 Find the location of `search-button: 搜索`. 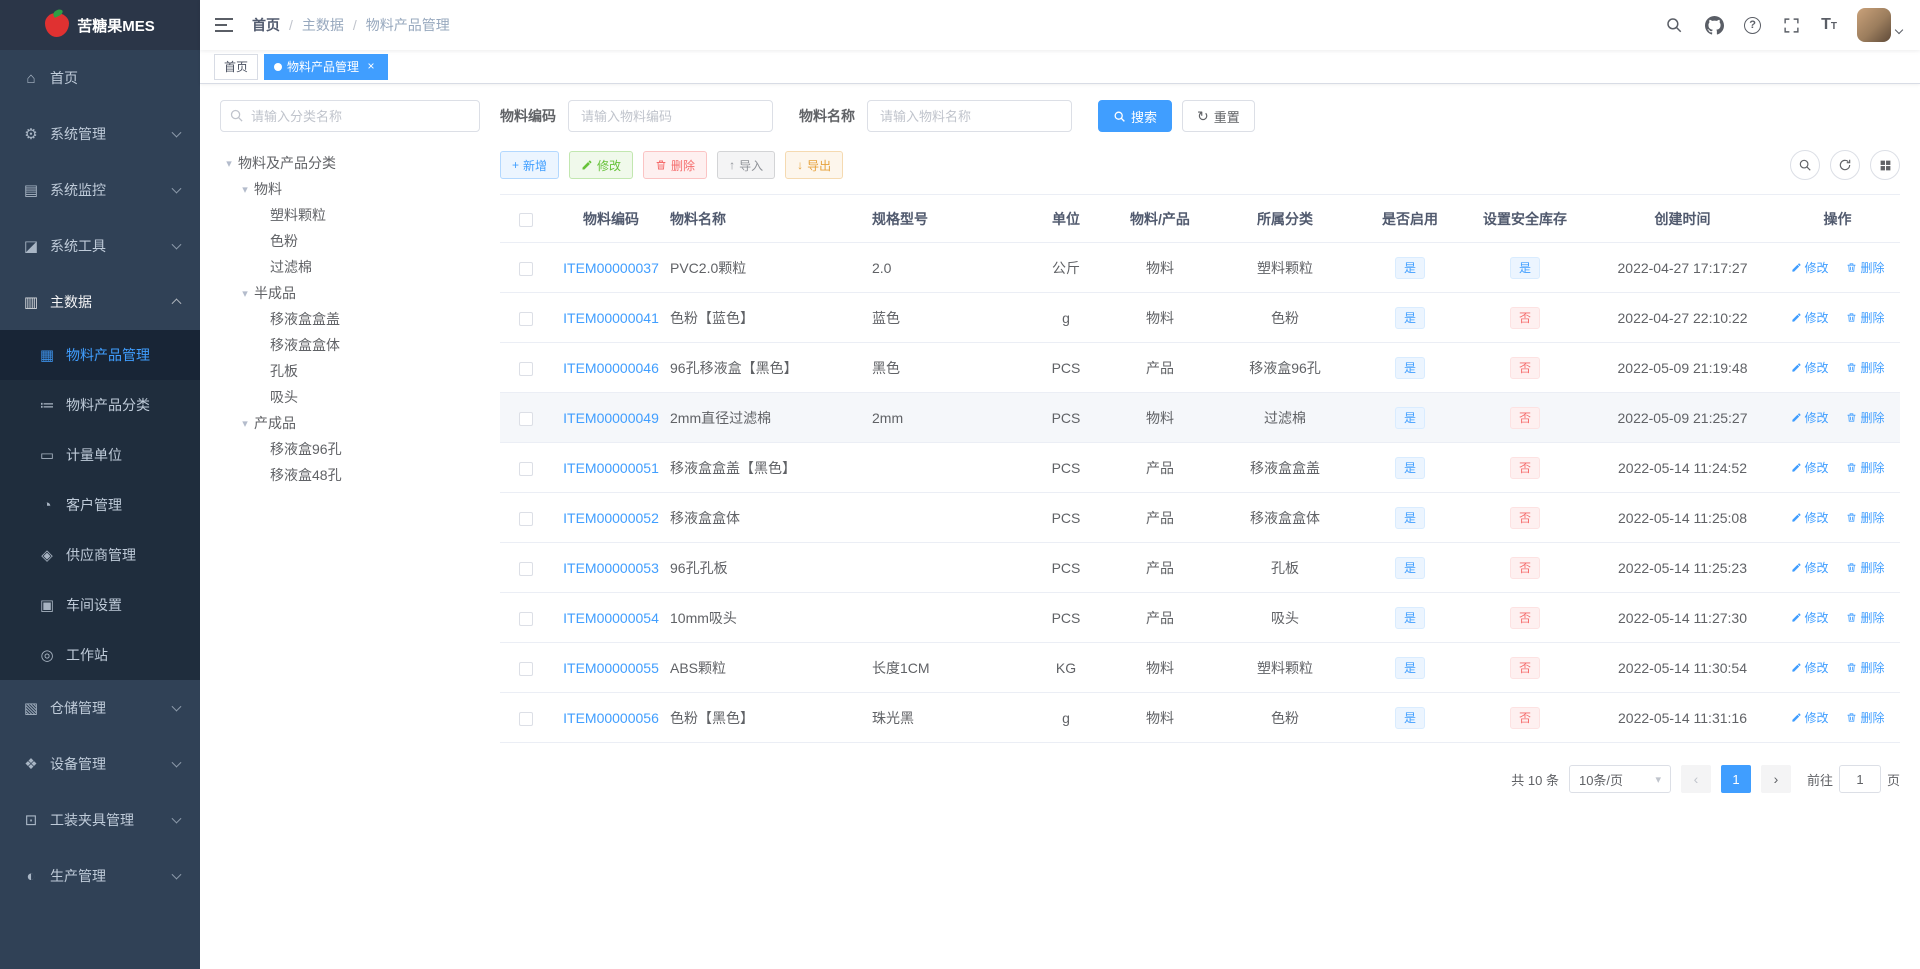

search-button: 搜索 is located at coordinates (1135, 116).